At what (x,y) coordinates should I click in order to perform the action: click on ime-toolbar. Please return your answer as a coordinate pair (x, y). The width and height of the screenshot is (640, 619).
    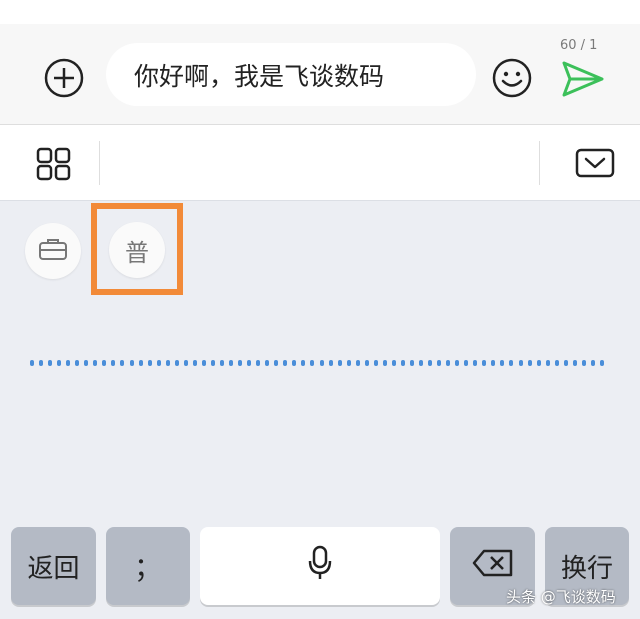
    Looking at the image, I should click on (320, 163).